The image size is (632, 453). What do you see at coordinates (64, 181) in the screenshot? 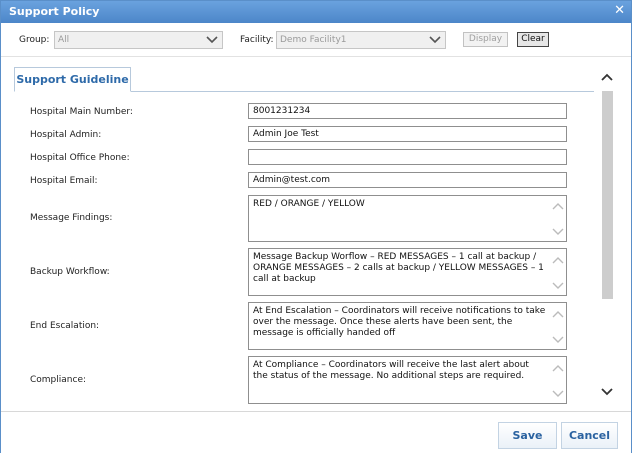
I see `hospital-email-label: Hospital Email:` at bounding box center [64, 181].